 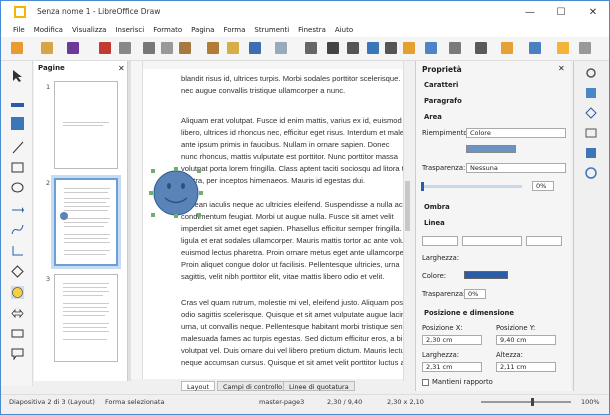 I want to click on menu-formato: Formato, so click(x=167, y=30).